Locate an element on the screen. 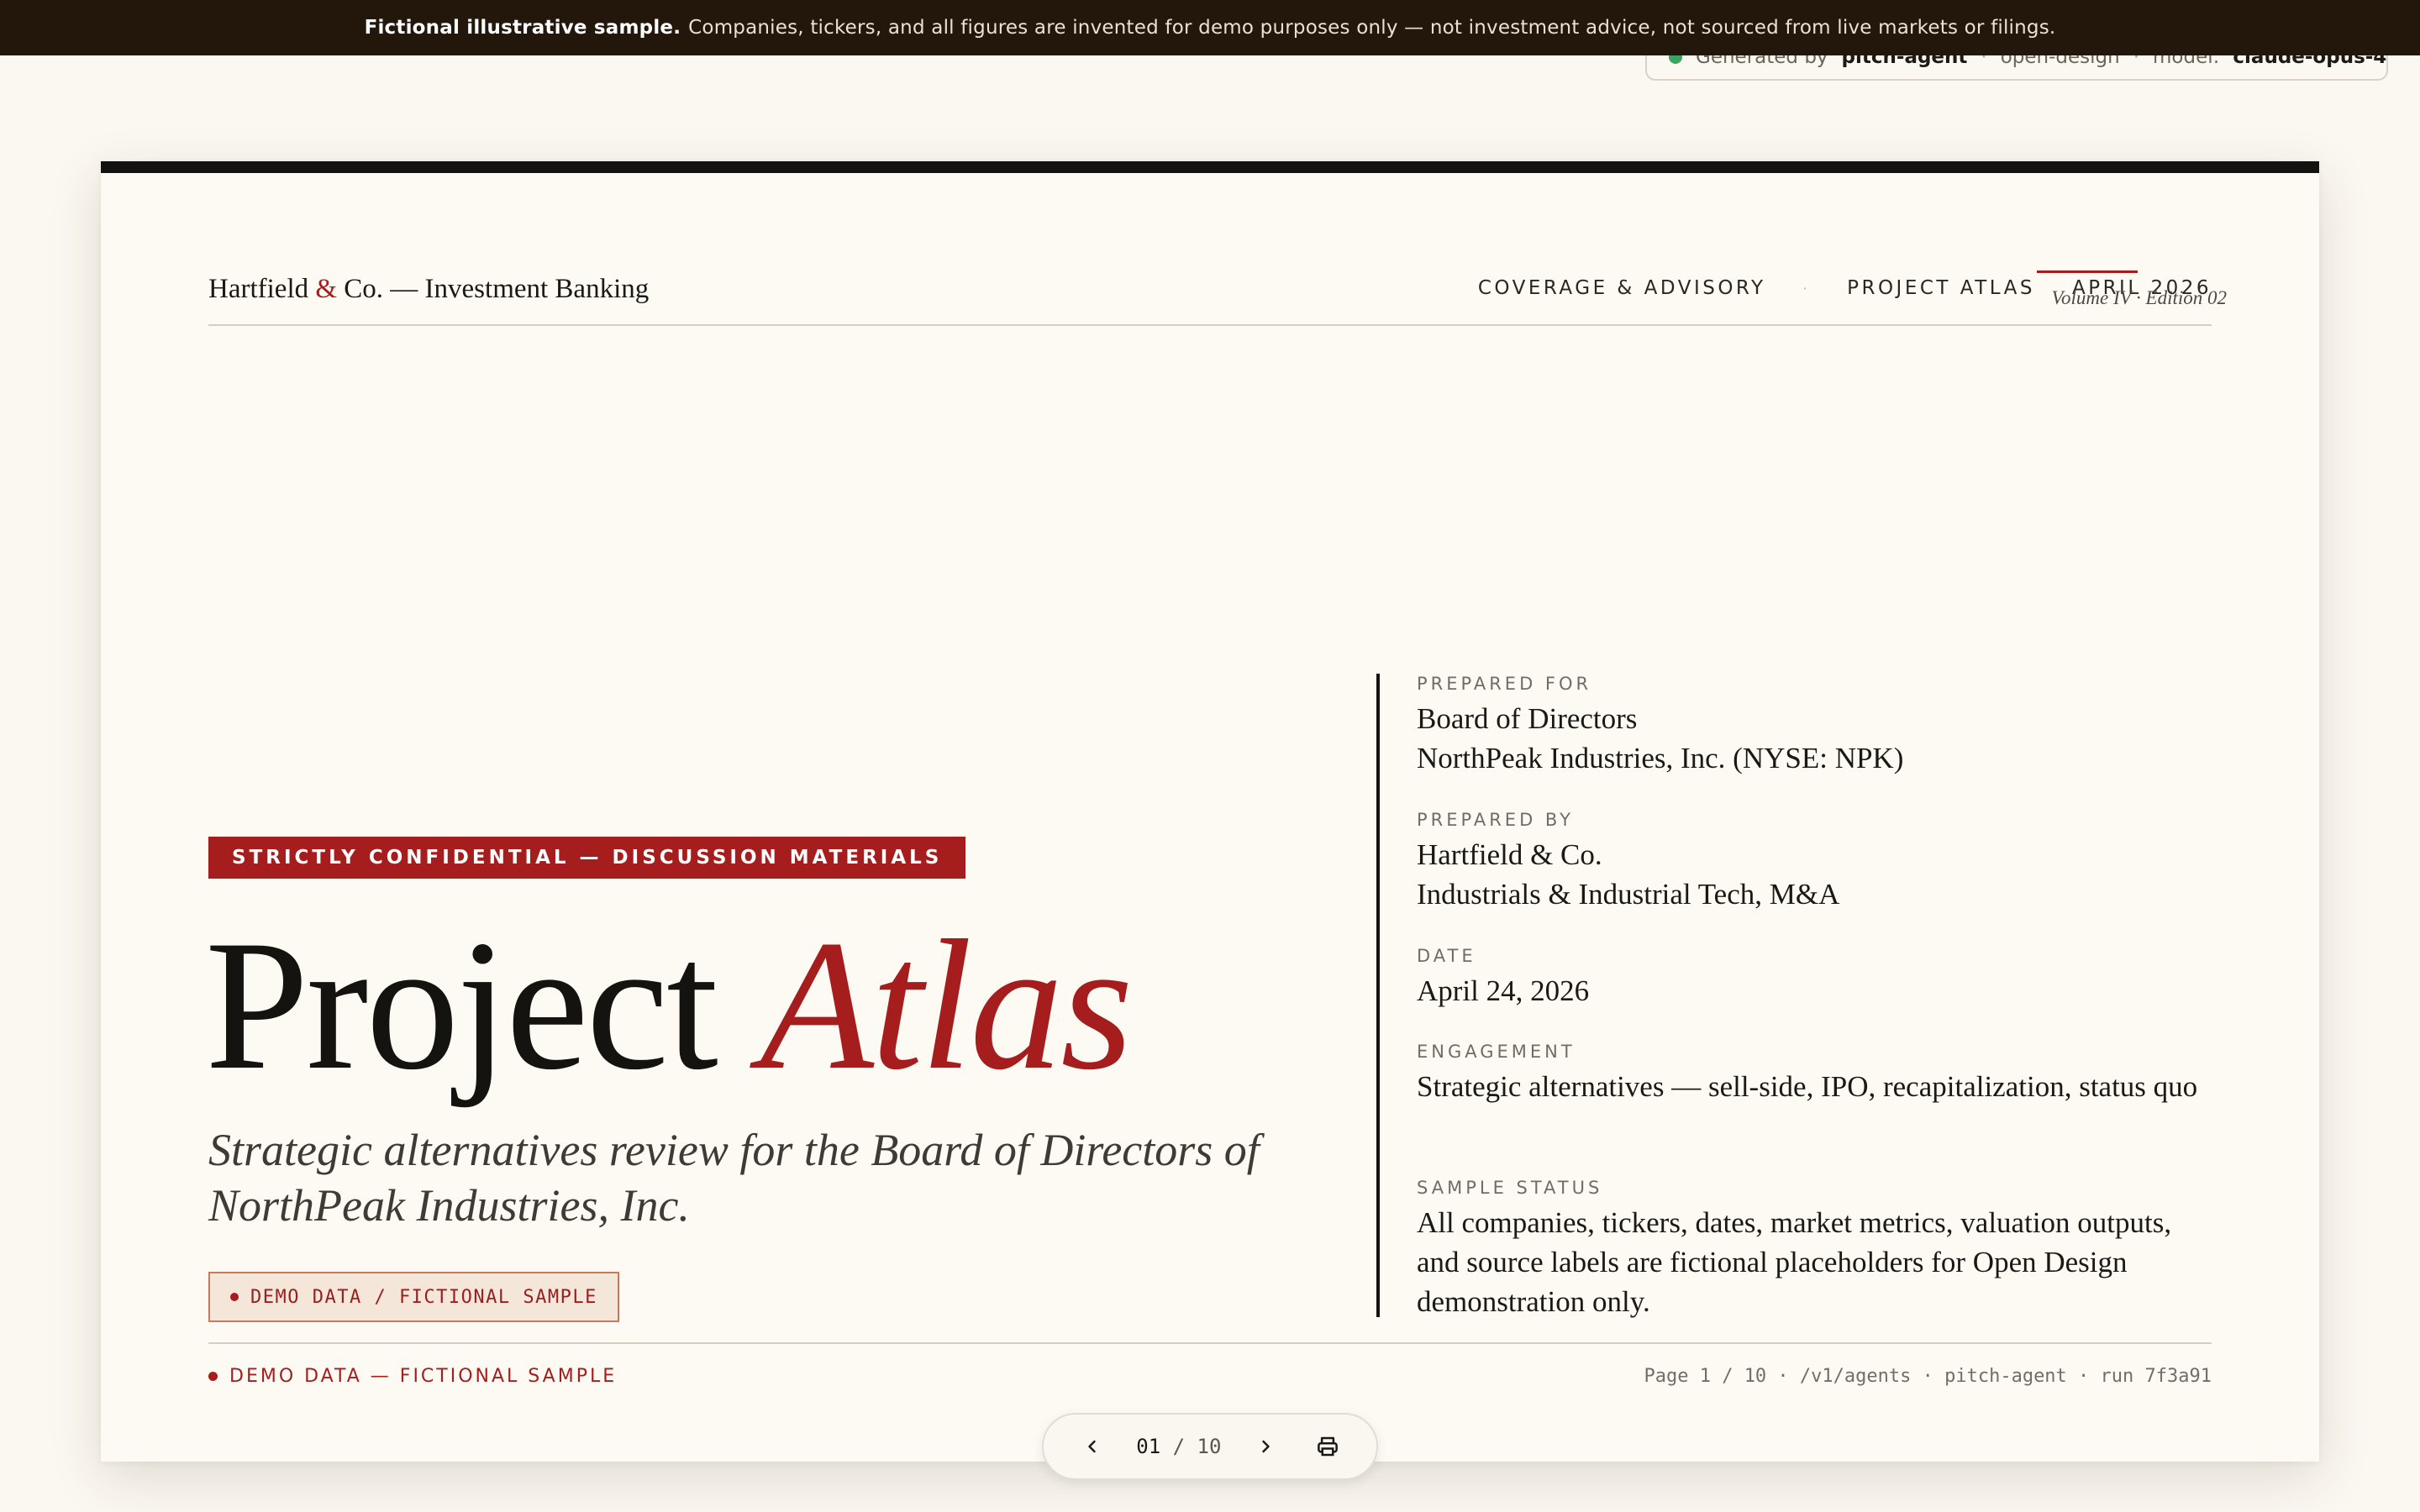 The height and width of the screenshot is (1512, 2420). detail-line: Board of Directors is located at coordinates (1528, 718).